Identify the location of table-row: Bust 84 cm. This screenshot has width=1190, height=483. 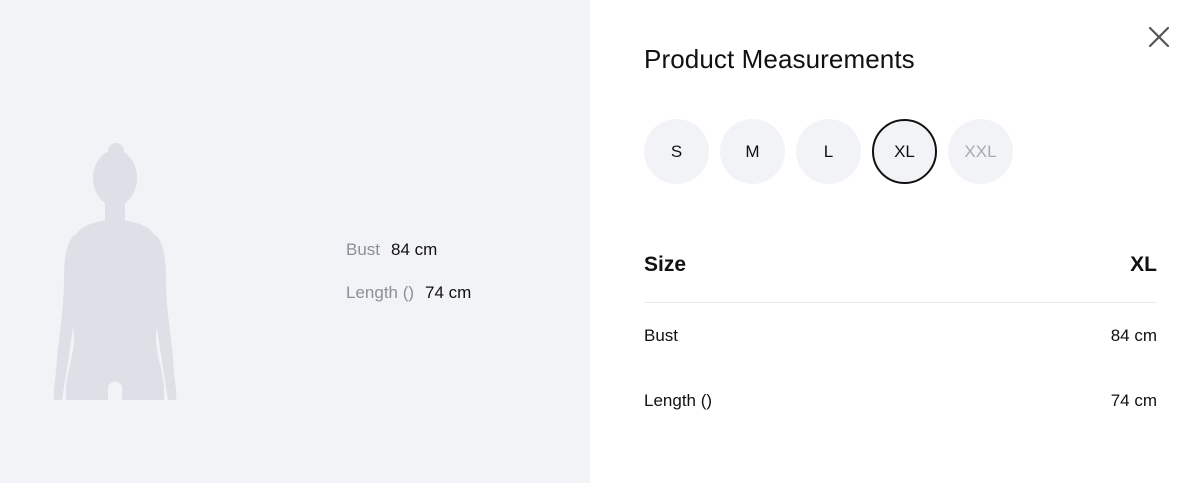
(900, 335).